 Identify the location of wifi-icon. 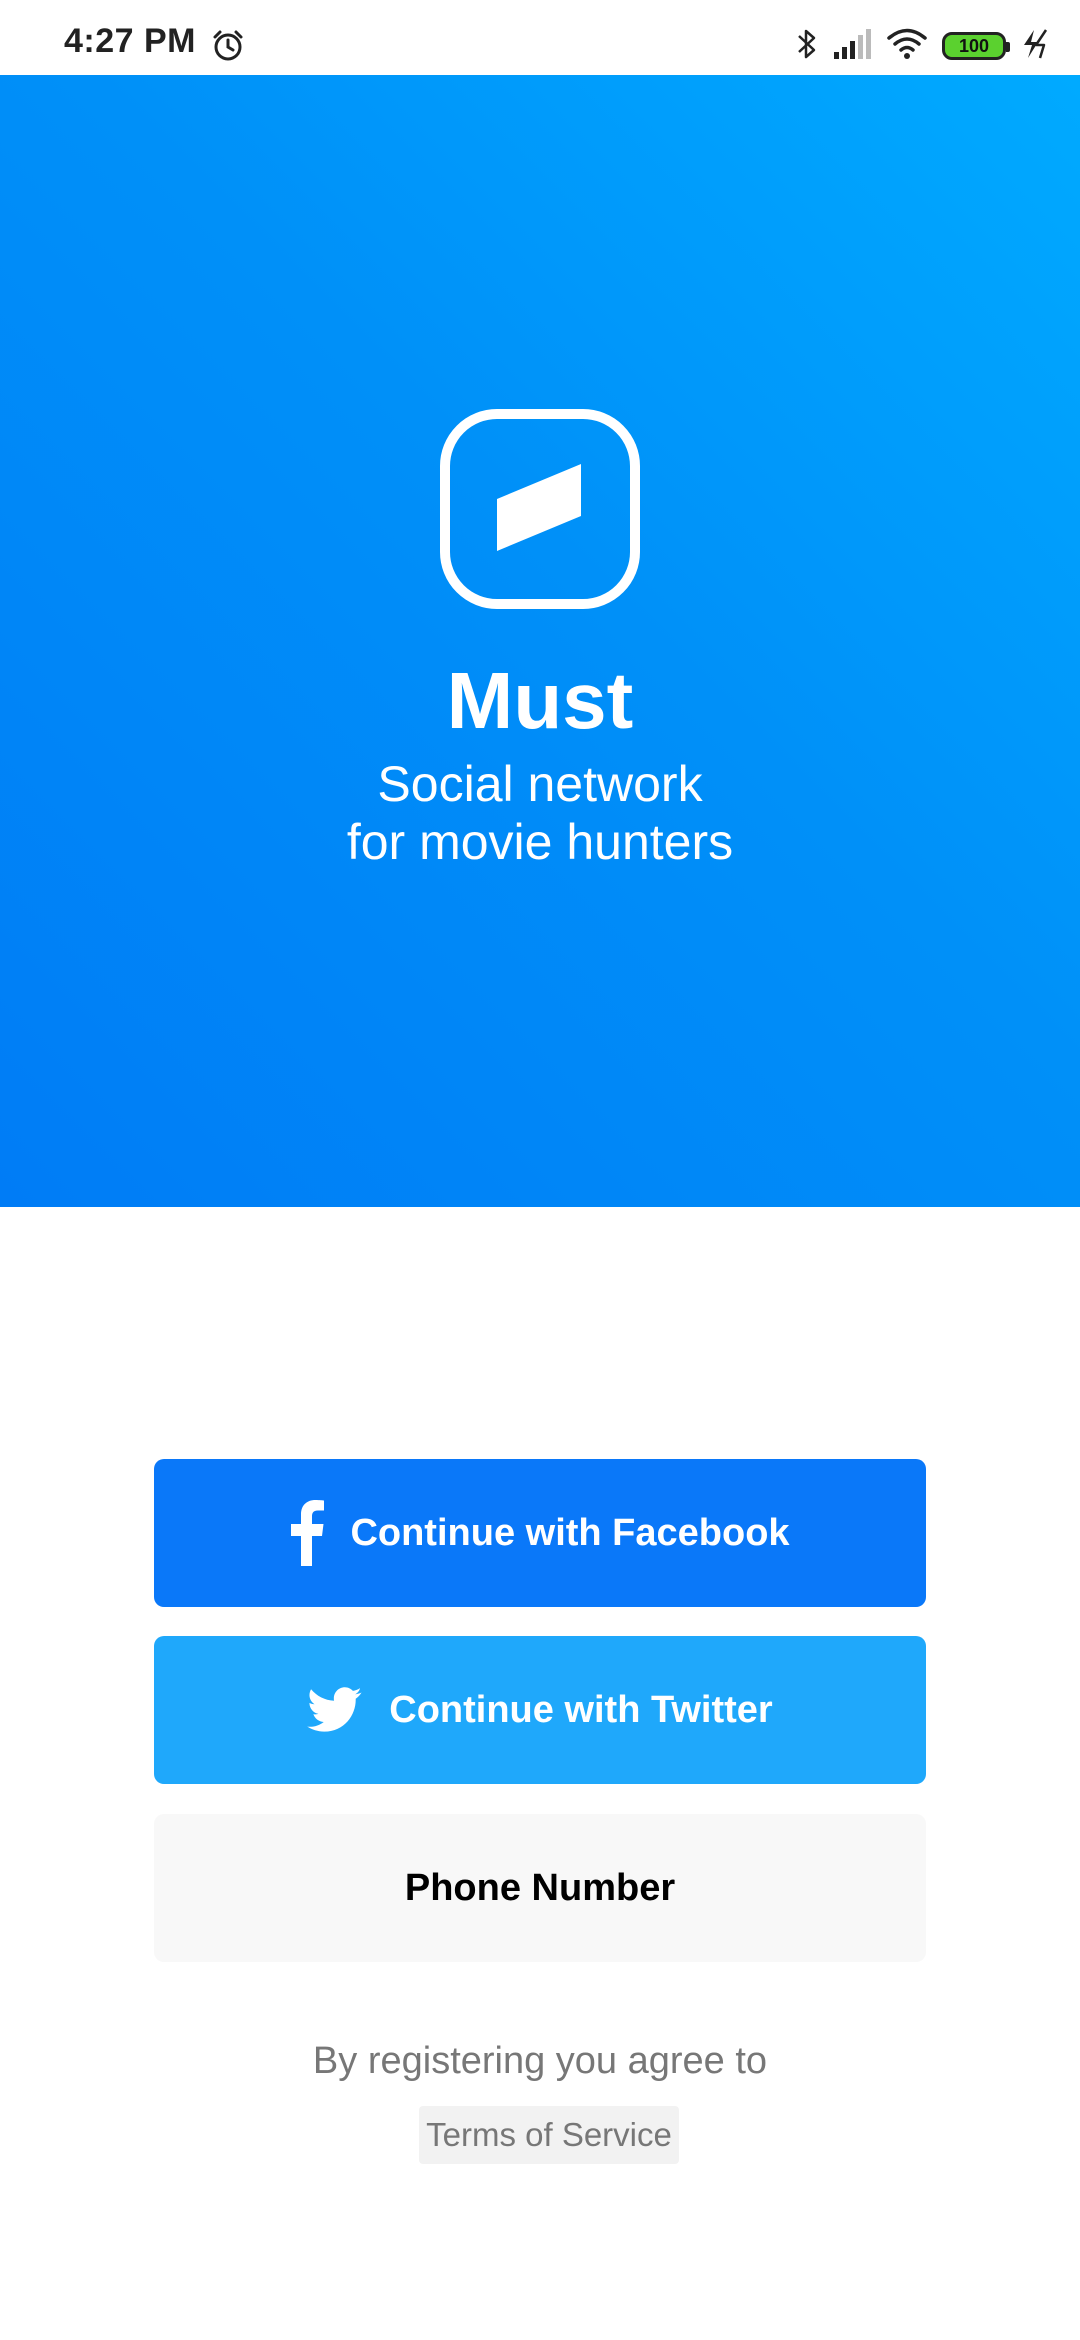
(907, 46).